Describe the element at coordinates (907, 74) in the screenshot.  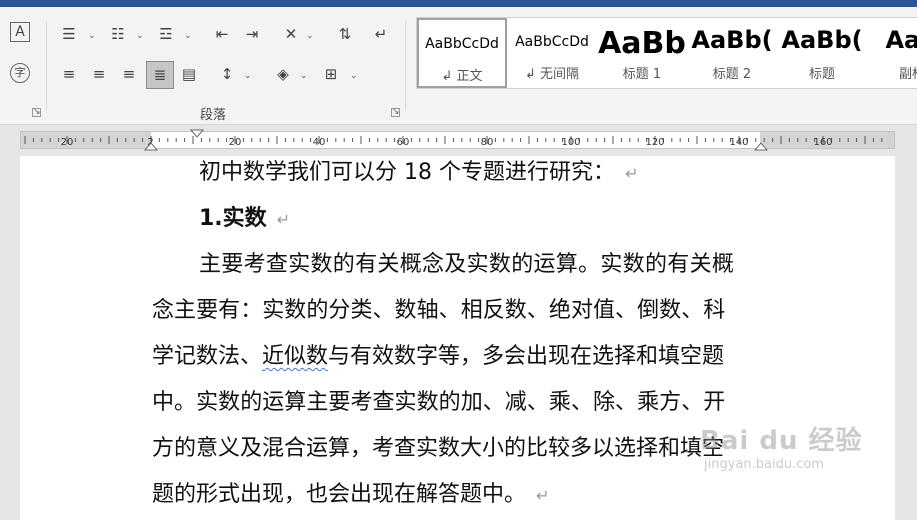
I see `style-name: 副标` at that location.